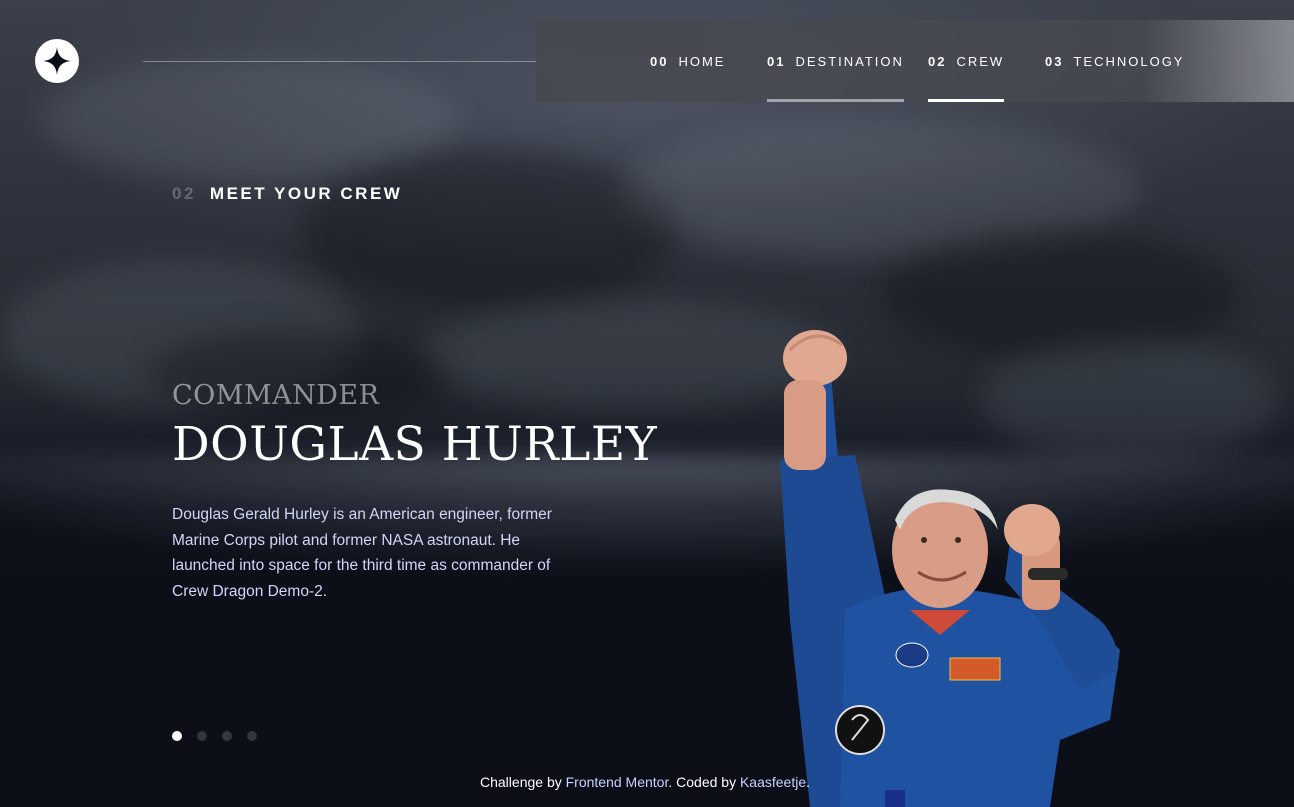 This screenshot has height=807, width=1294. I want to click on page-heading-number: 02, so click(184, 193).